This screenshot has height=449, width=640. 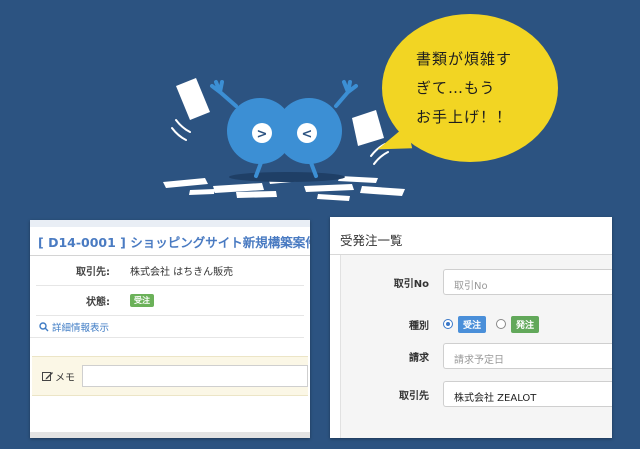 What do you see at coordinates (167, 327) in the screenshot?
I see `details-link: 詳細情報表示` at bounding box center [167, 327].